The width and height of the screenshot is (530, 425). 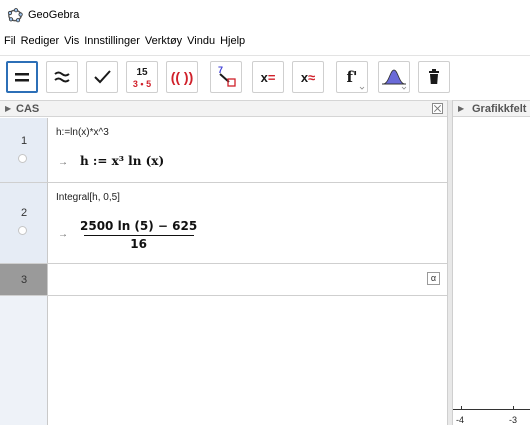 I want to click on trash-icon, so click(x=434, y=76).